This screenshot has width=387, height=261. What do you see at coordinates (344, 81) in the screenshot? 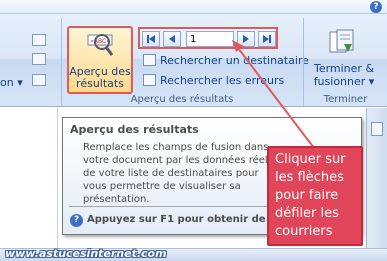
I see `terminer-label-line2: fusionner ▾` at bounding box center [344, 81].